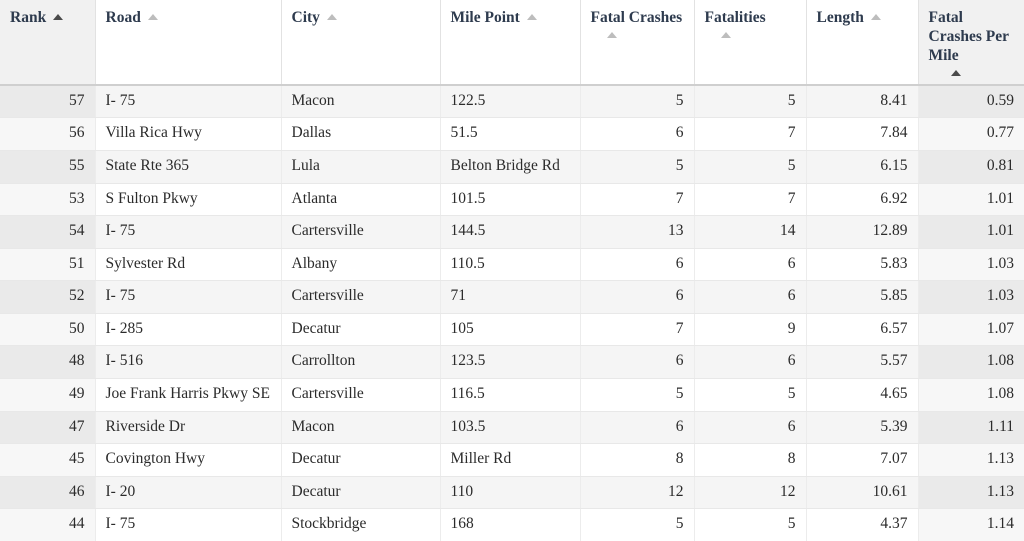  What do you see at coordinates (636, 17) in the screenshot?
I see `column-header-label: Fatal Crashes` at bounding box center [636, 17].